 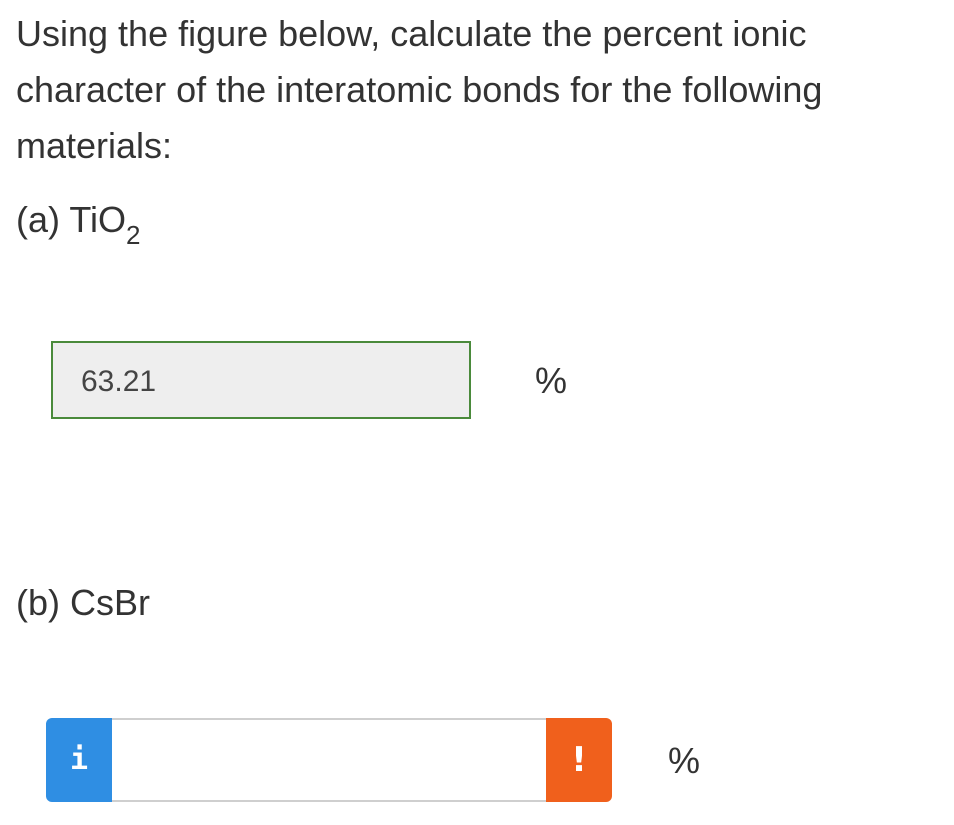 I want to click on part-b-formula: (b) CsBr, so click(x=83, y=602).